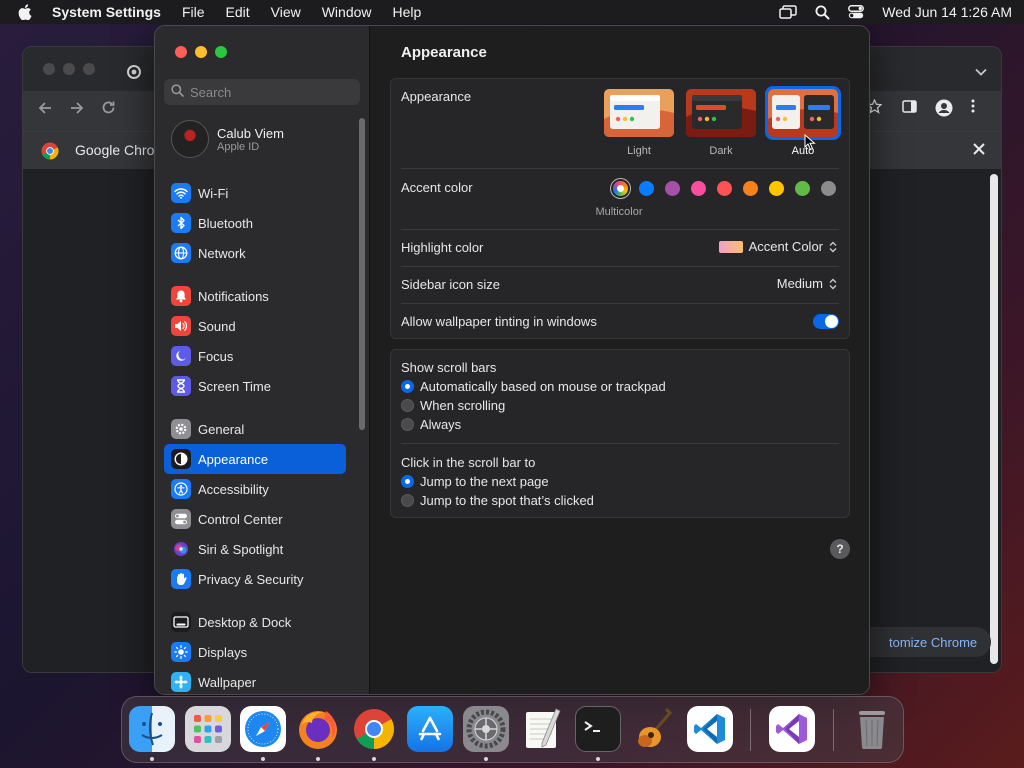 Image resolution: width=1024 pixels, height=768 pixels. Describe the element at coordinates (750, 188) in the screenshot. I see `accent-swatch-orange` at that location.